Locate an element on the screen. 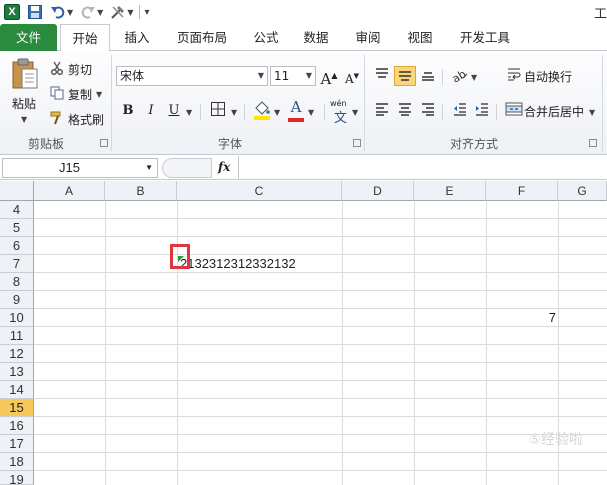 This screenshot has height=485, width=607. tools-dropdown-icon: ▼ is located at coordinates (130, 12).